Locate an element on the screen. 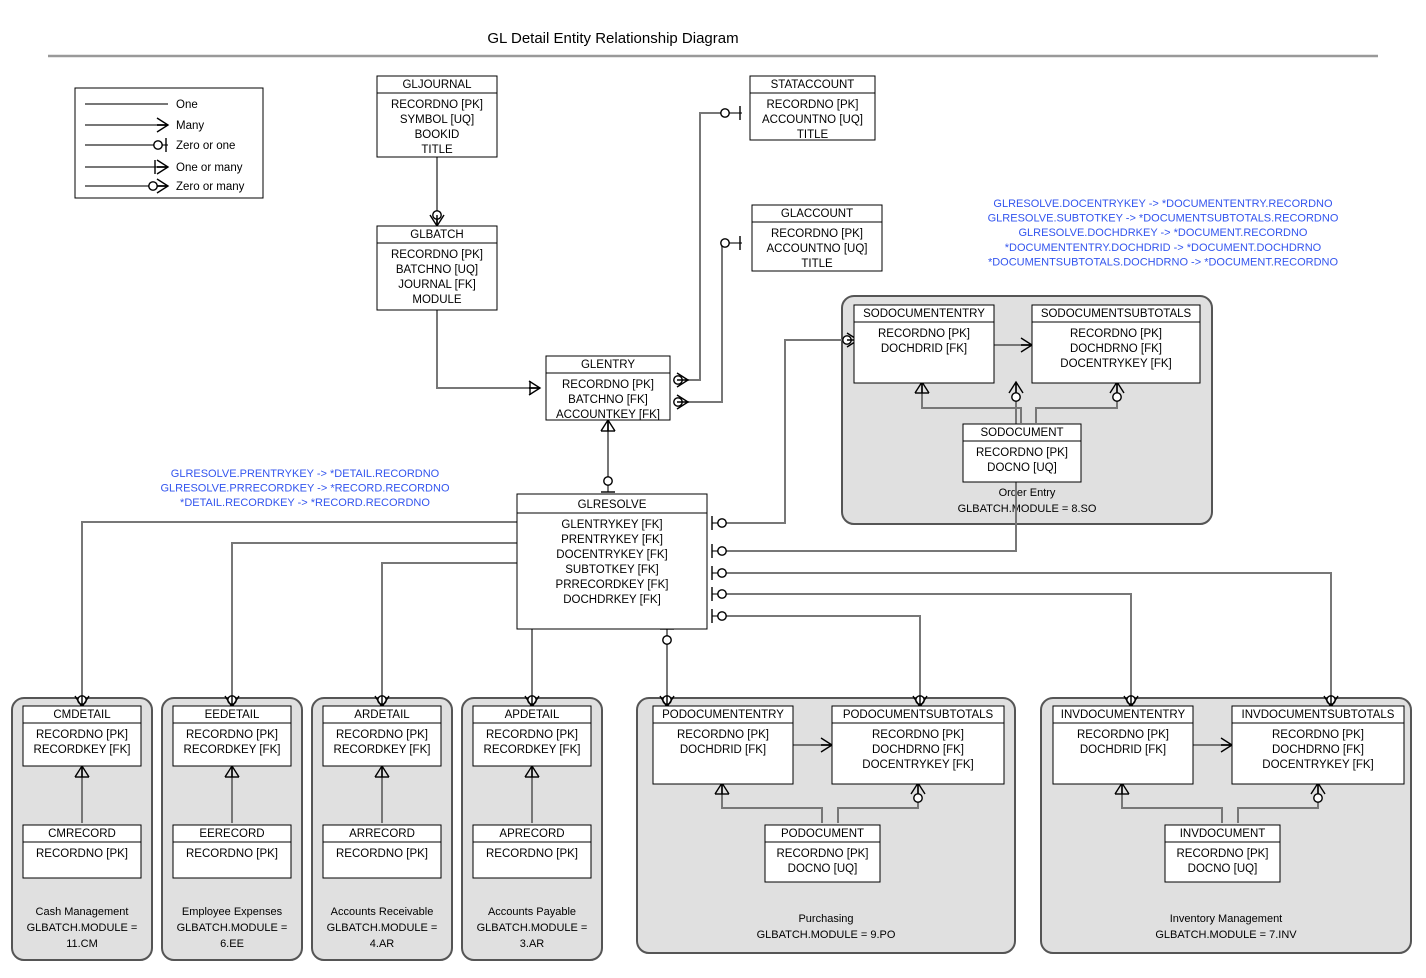 Image resolution: width=1426 pixels, height=978 pixels. entity-name-glresolve: GLRESOLVE is located at coordinates (612, 505).